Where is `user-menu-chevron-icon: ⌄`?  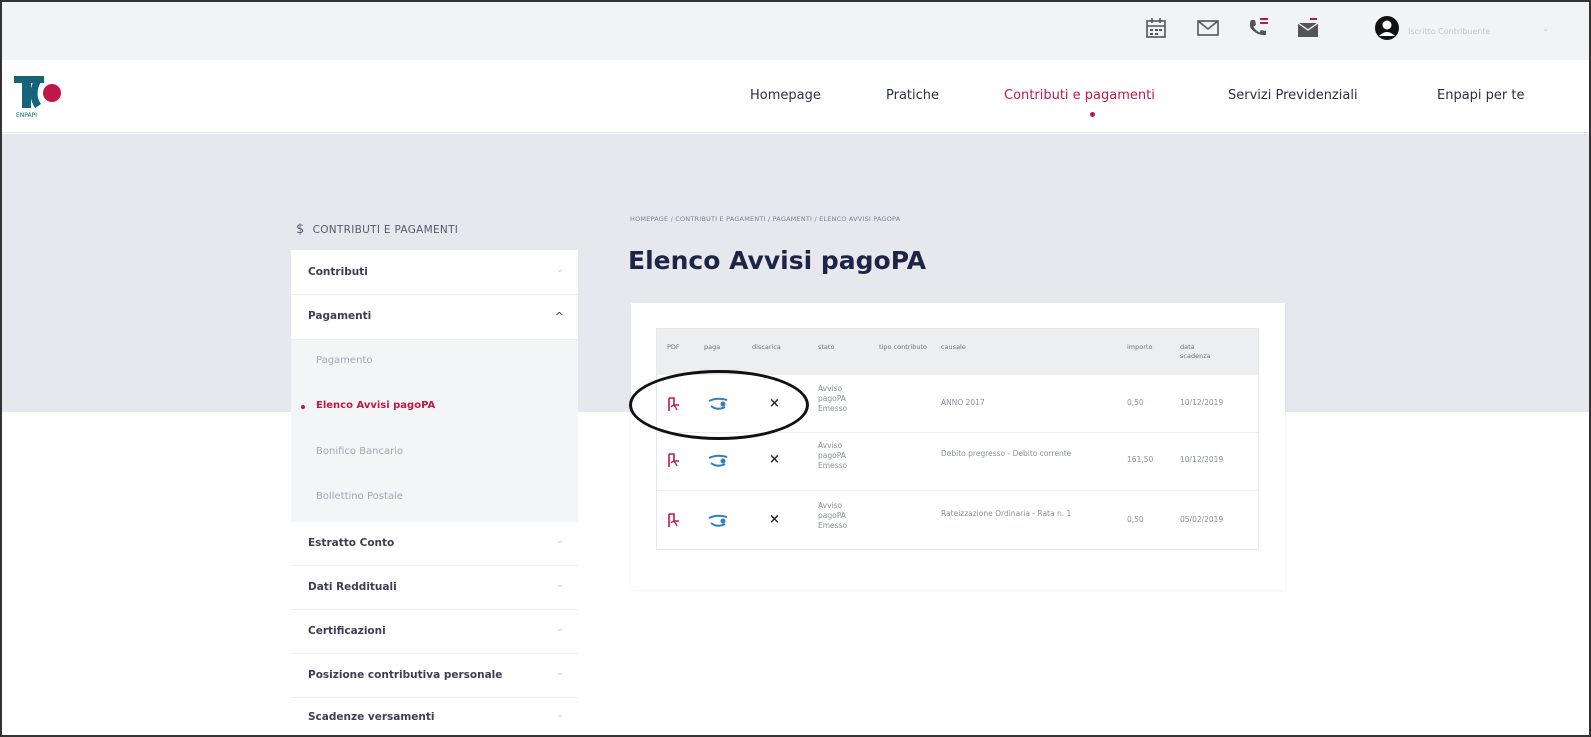 user-menu-chevron-icon: ⌄ is located at coordinates (1546, 29).